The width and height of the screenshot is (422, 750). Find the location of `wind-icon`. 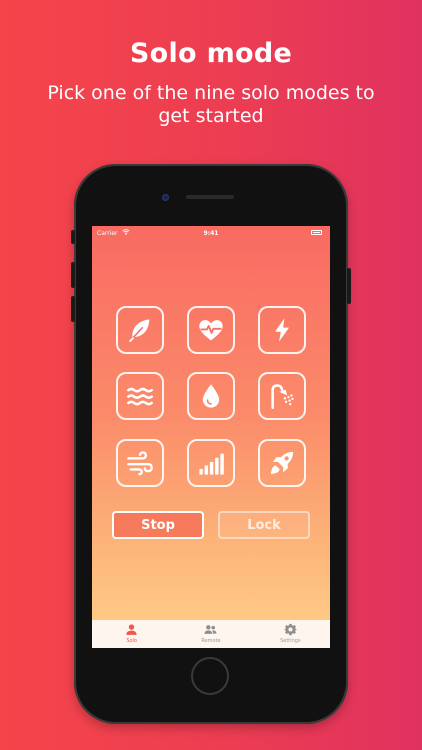

wind-icon is located at coordinates (140, 463).